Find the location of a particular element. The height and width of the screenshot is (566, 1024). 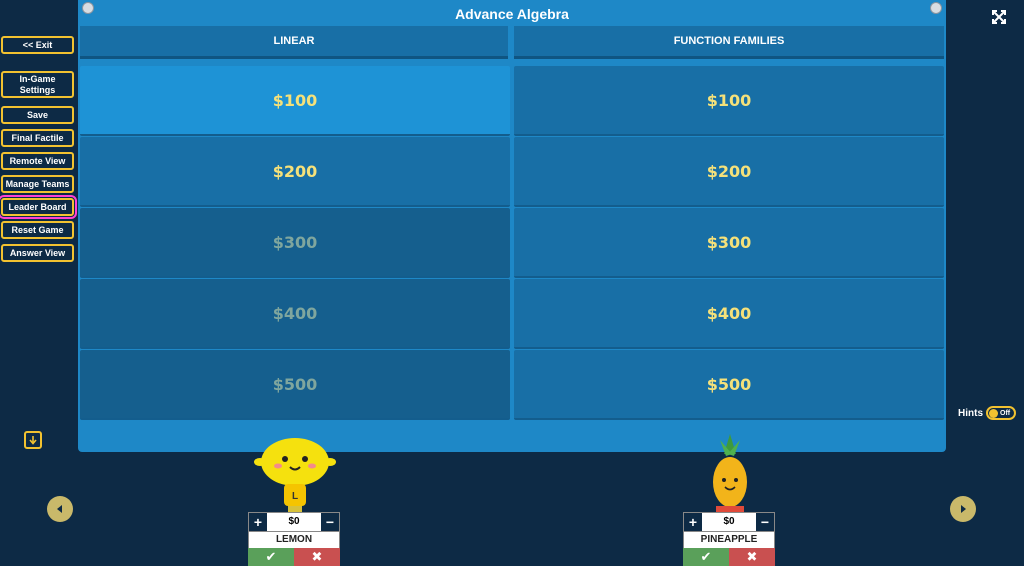

toggle-knob is located at coordinates (993, 413).